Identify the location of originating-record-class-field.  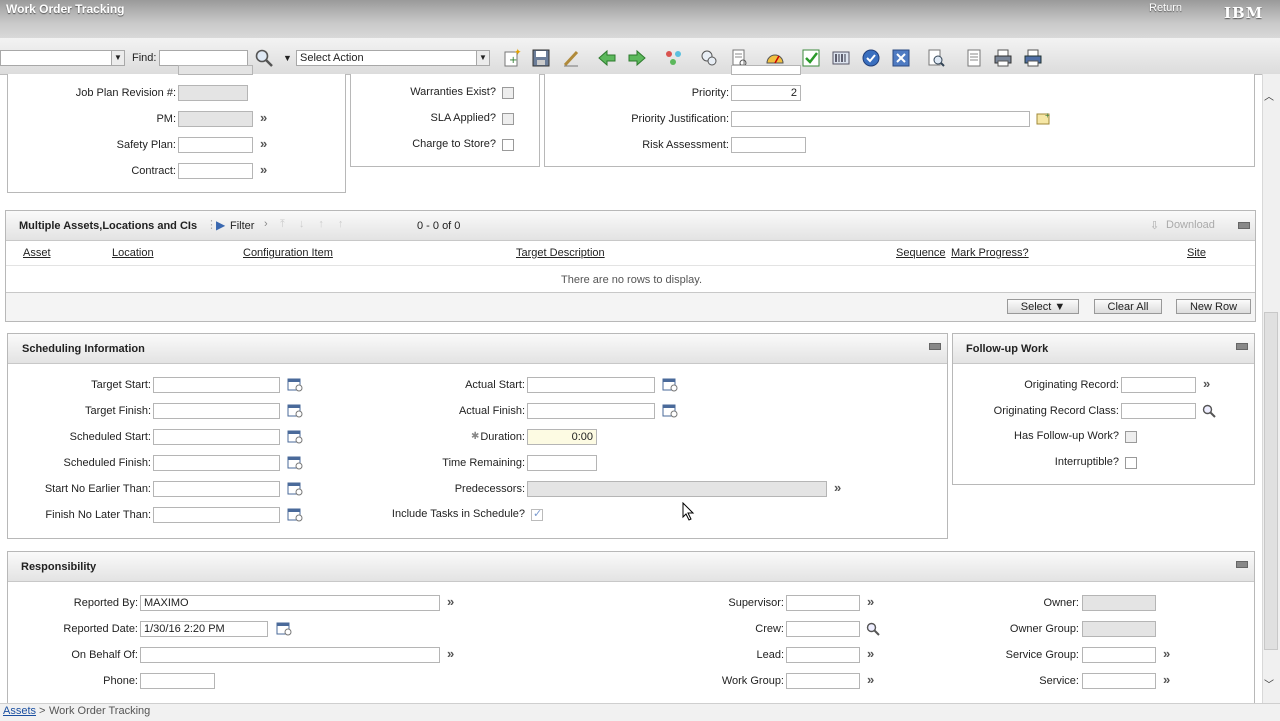
(1158, 411).